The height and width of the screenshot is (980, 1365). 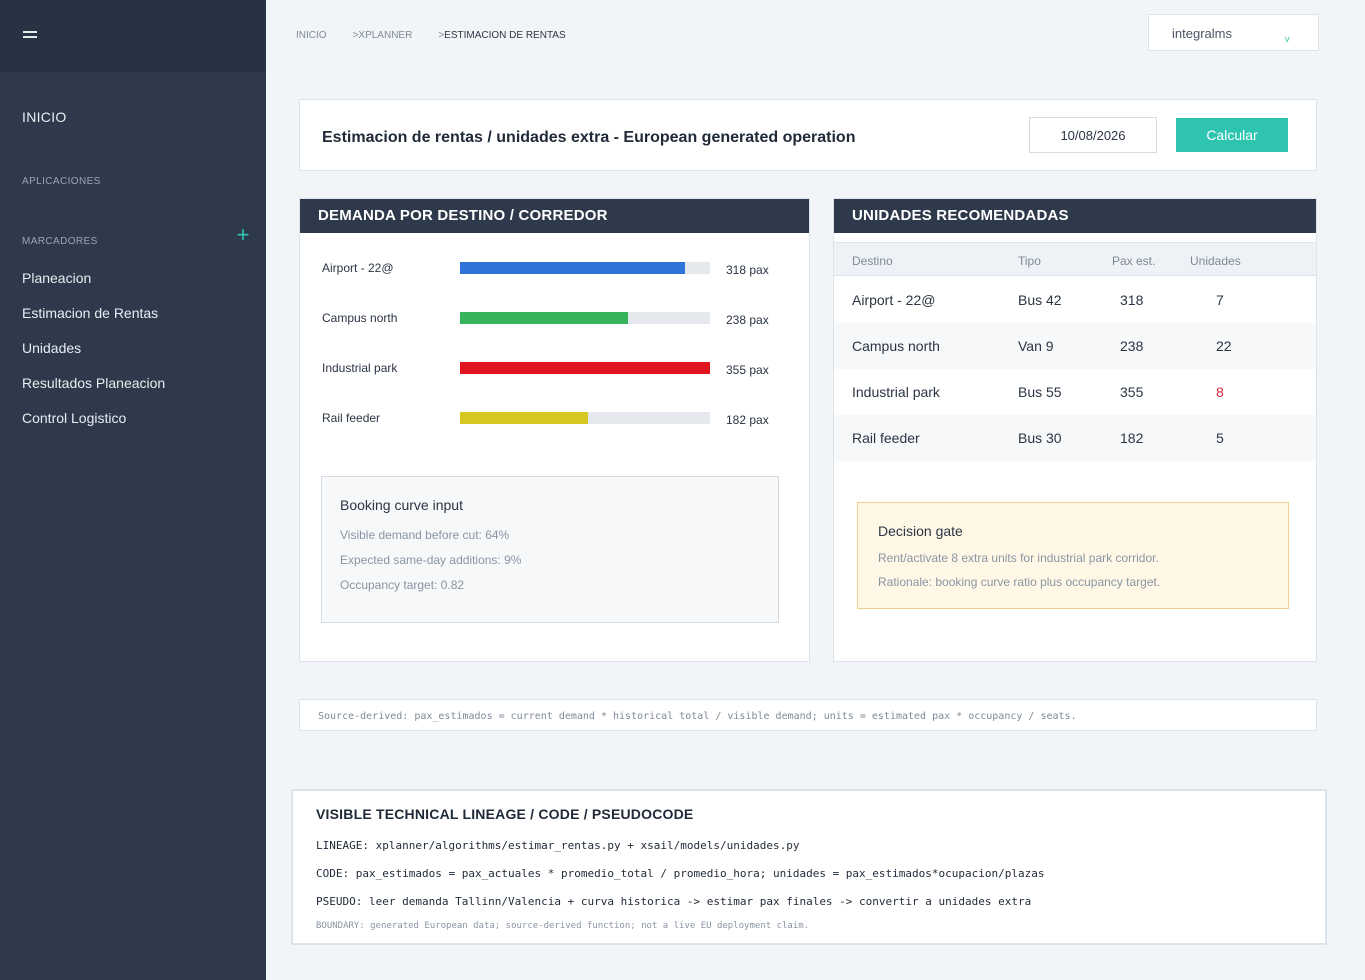 I want to click on demand-bar-label: Rail feeder, so click(x=351, y=418).